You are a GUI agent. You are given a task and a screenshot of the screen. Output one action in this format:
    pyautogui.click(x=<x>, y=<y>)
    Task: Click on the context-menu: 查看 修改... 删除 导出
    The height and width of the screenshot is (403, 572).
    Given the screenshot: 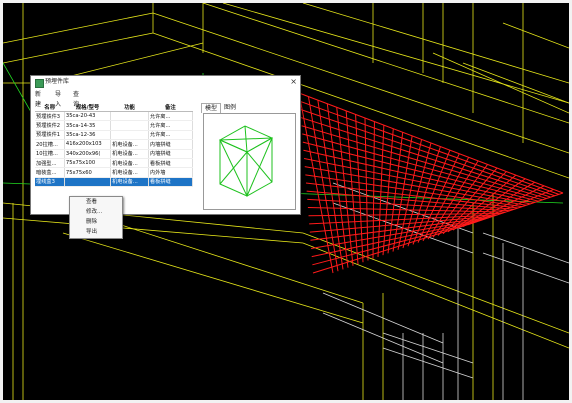 What is the action you would take?
    pyautogui.click(x=96, y=217)
    